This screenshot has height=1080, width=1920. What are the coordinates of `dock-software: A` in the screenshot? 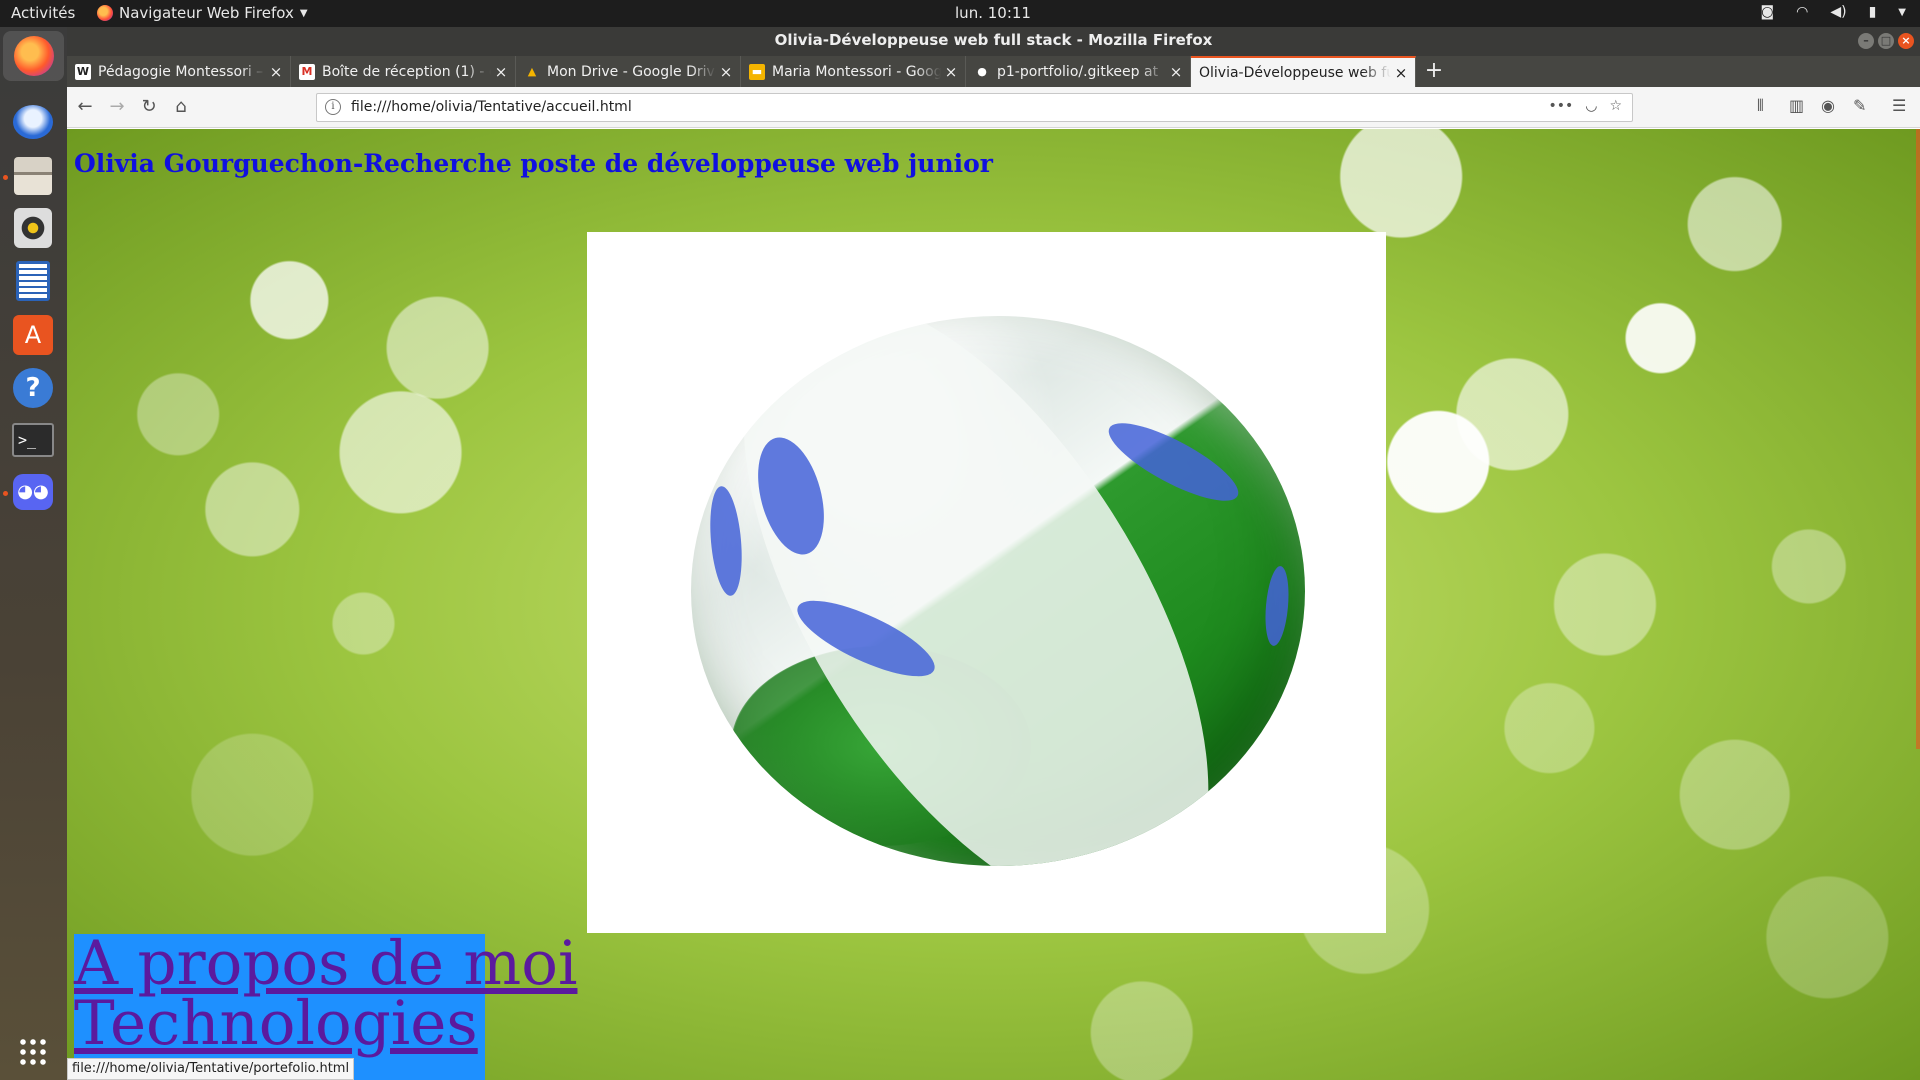 It's located at (33, 335).